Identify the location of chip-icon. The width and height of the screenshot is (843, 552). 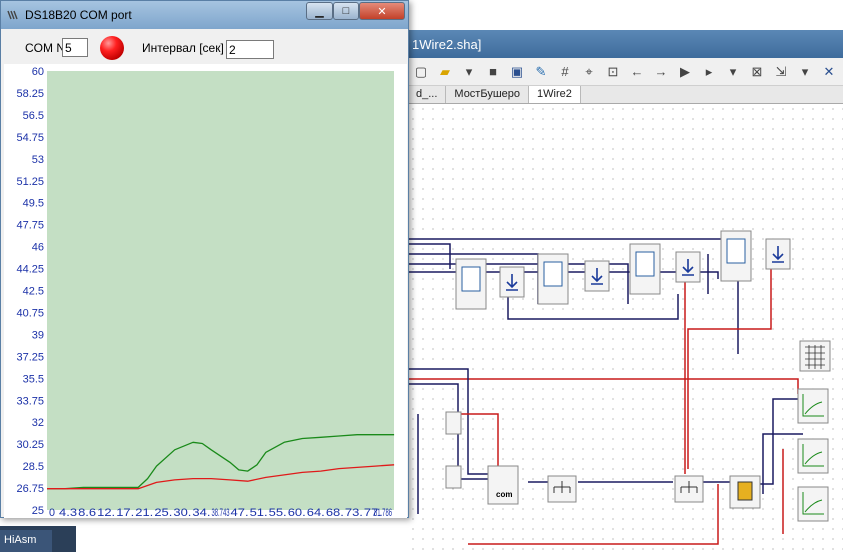
(745, 491).